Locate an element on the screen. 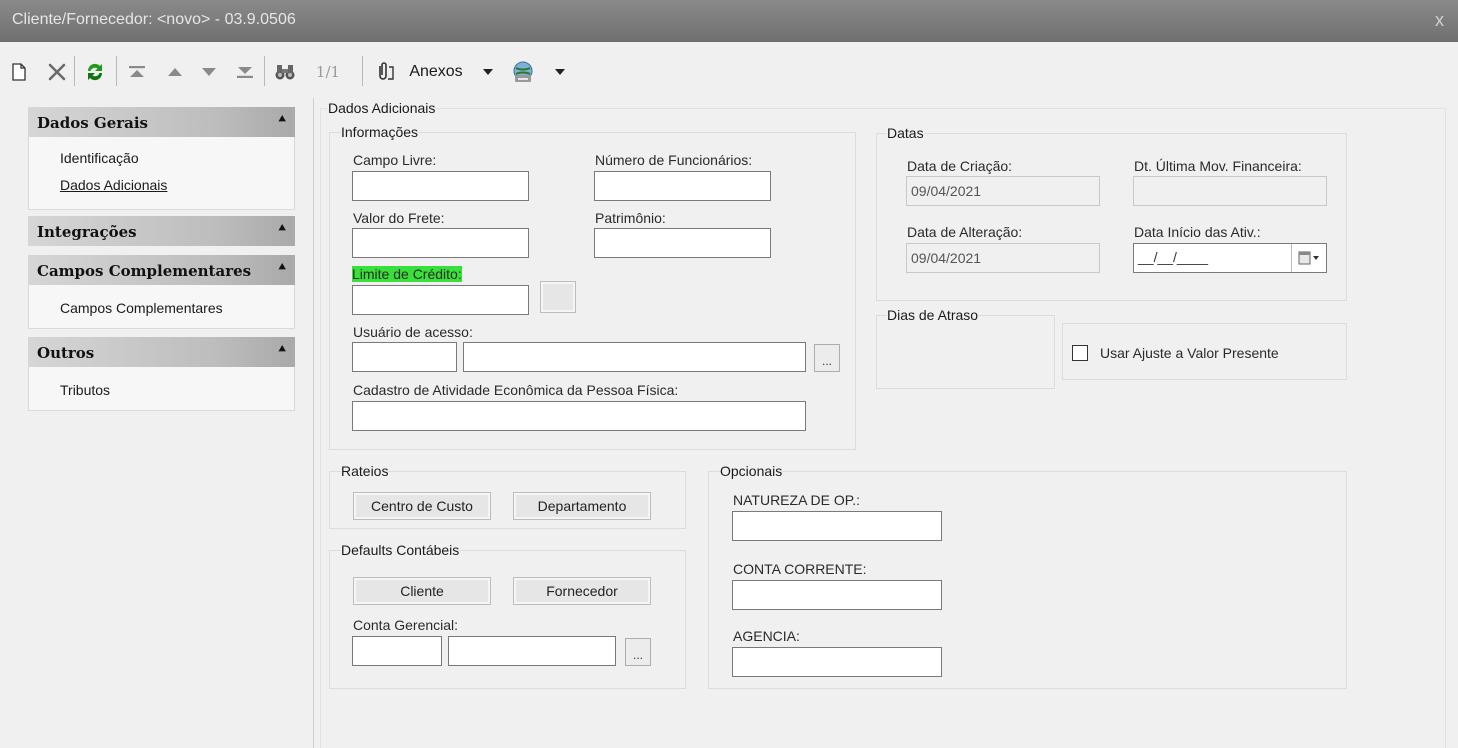  patrimonio-label: Patrimônio: is located at coordinates (630, 218).